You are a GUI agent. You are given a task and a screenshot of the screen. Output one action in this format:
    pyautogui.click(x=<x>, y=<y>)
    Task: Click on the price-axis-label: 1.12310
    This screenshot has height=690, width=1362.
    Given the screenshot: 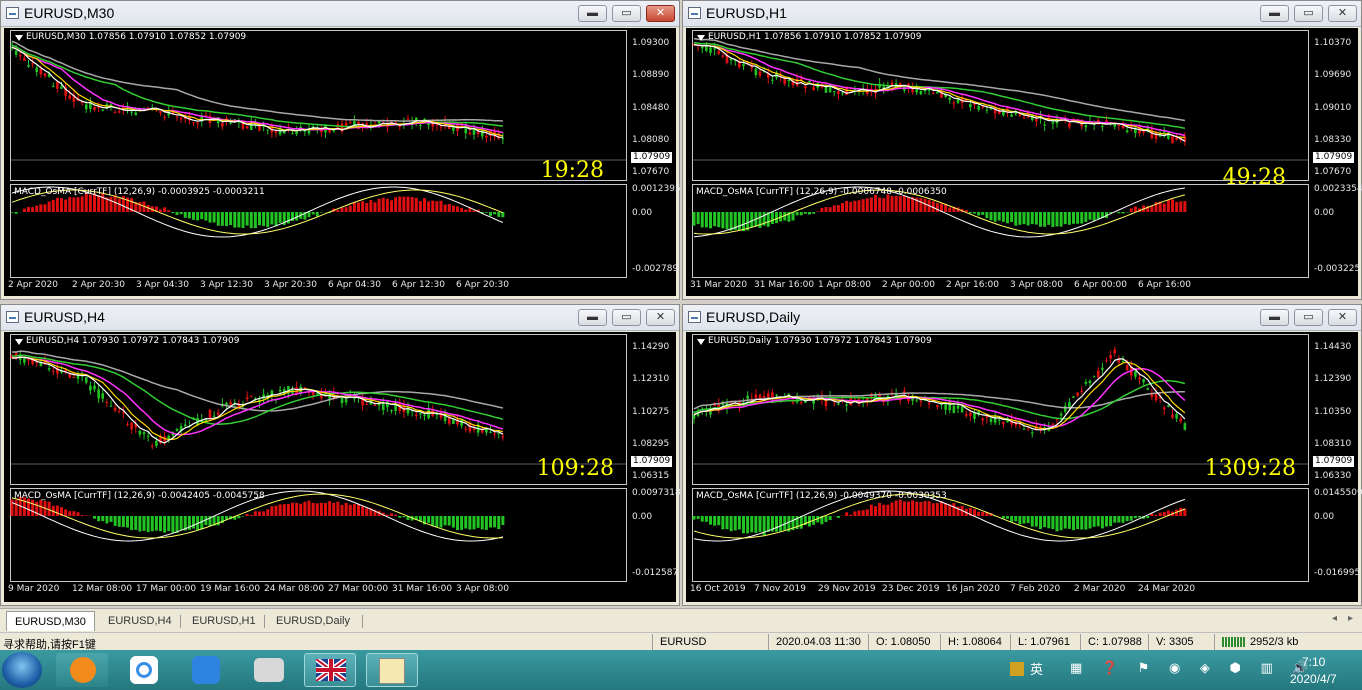 What is the action you would take?
    pyautogui.click(x=651, y=379)
    